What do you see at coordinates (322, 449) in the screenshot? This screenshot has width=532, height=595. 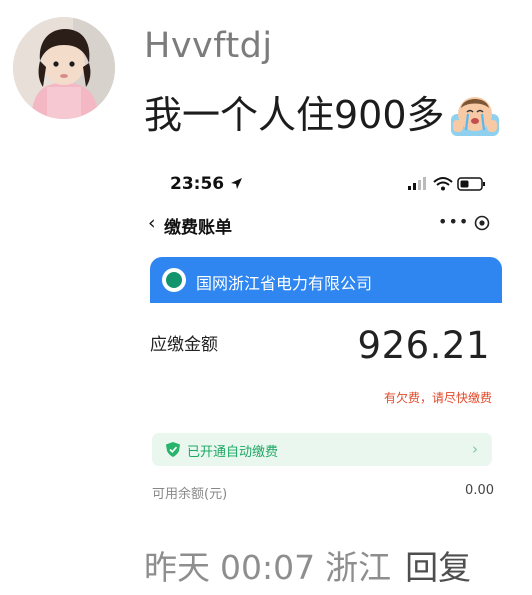 I see `autopay-row: 已开通自动缴费 ›` at bounding box center [322, 449].